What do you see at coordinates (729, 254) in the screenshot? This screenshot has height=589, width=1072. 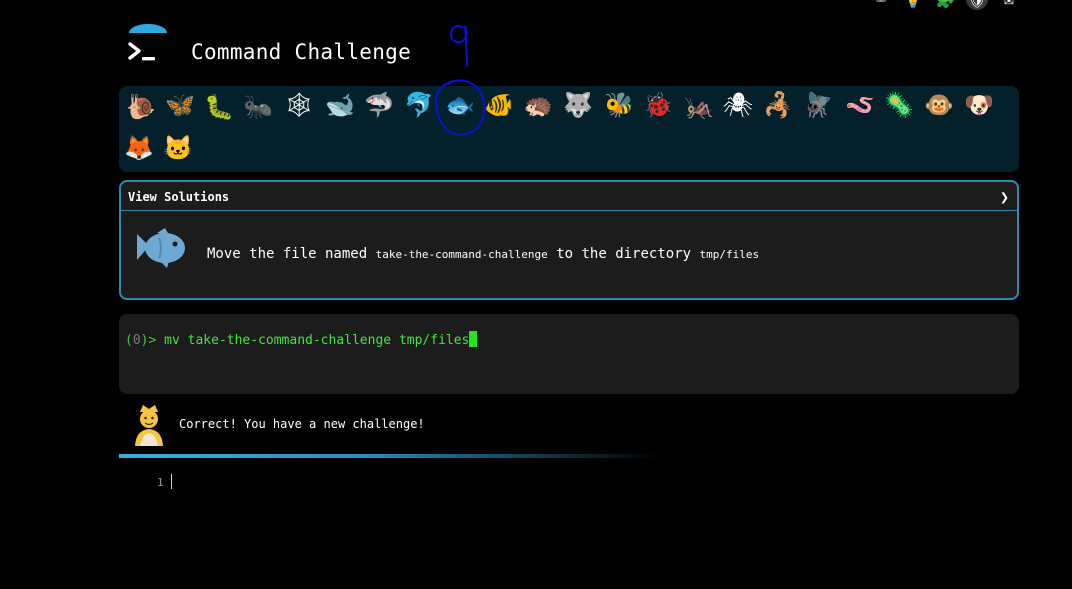 I see `task-dir: tmp/files` at bounding box center [729, 254].